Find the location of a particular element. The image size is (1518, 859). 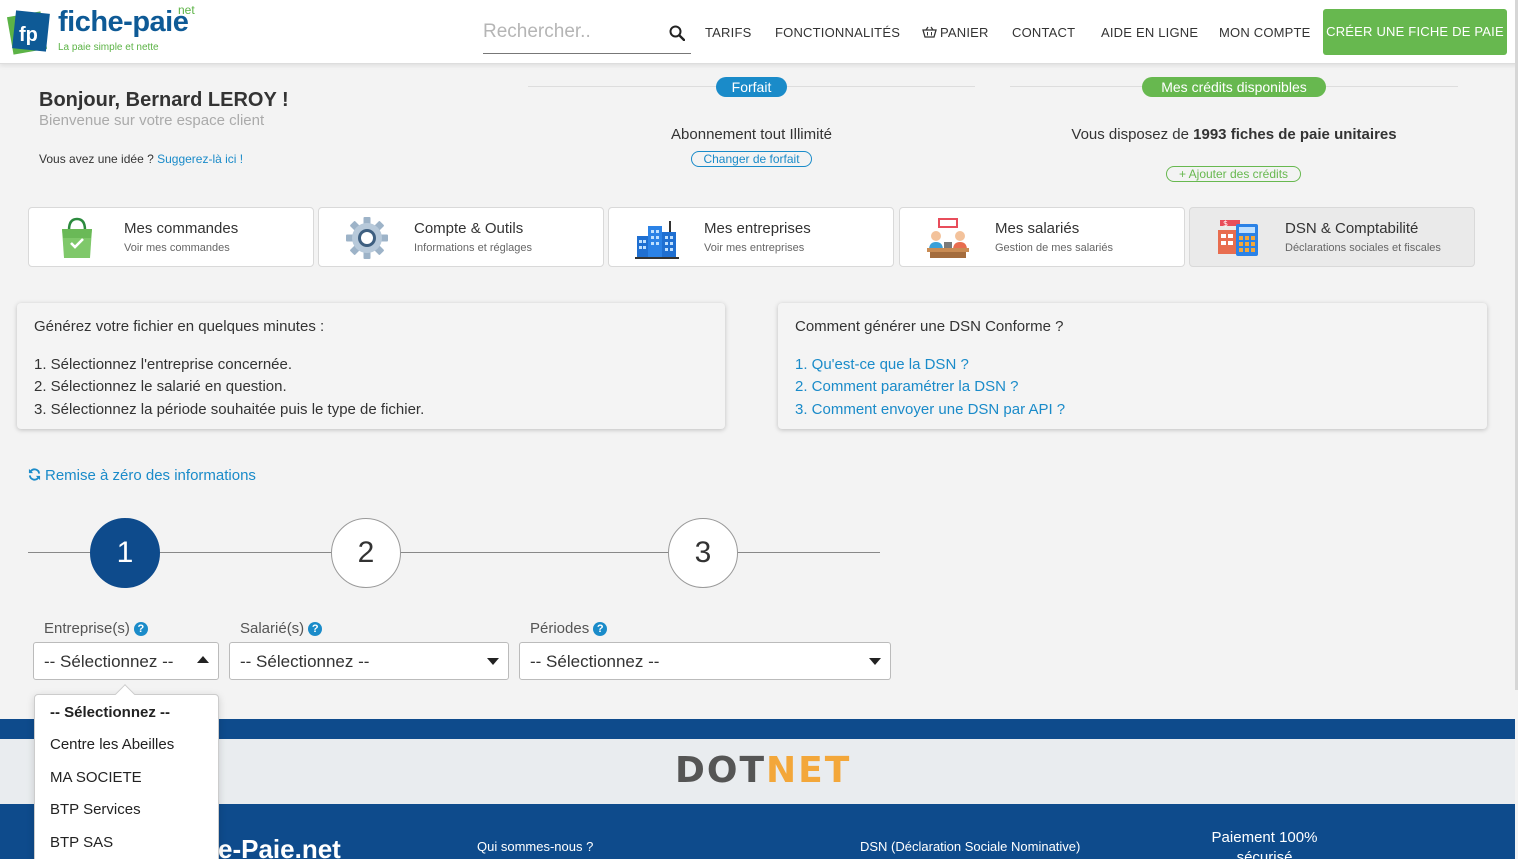

card-title: Mes entreprises is located at coordinates (757, 228).